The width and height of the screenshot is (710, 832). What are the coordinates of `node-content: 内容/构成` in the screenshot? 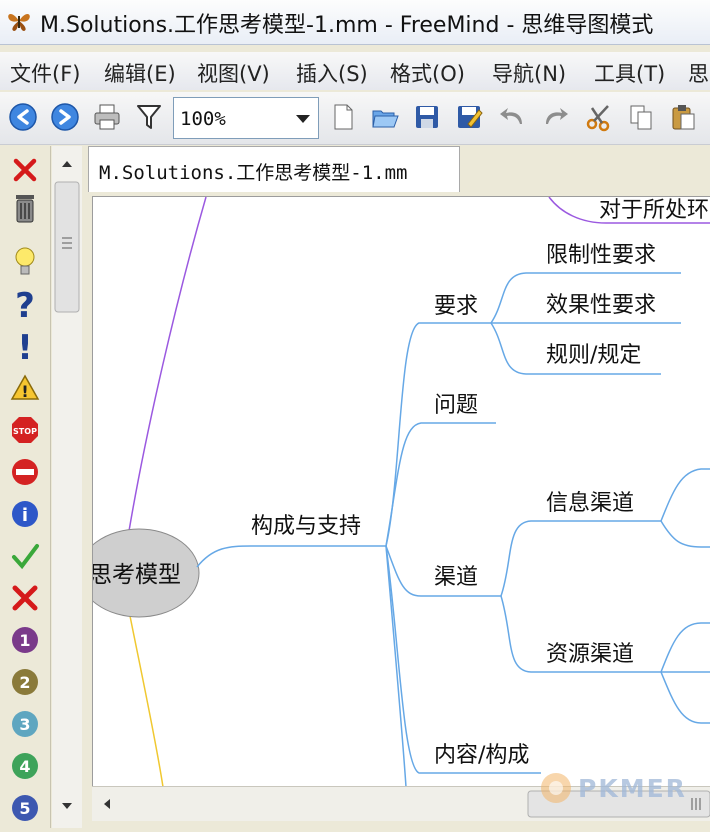 It's located at (481, 755).